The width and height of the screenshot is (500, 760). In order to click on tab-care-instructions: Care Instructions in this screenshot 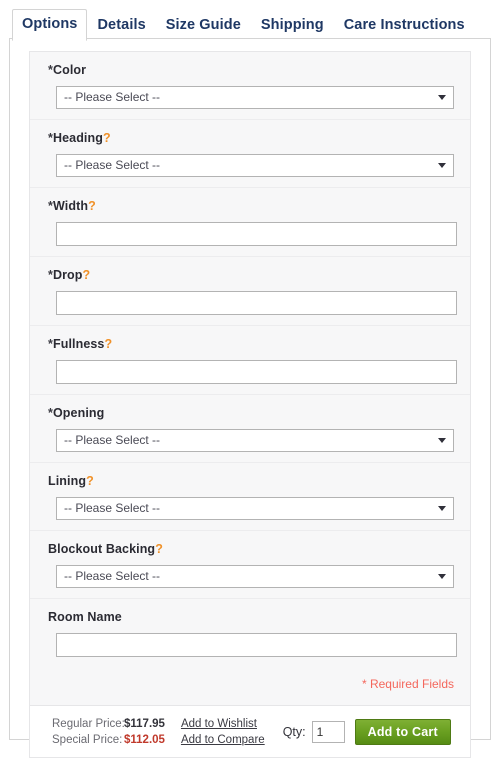, I will do `click(404, 26)`.